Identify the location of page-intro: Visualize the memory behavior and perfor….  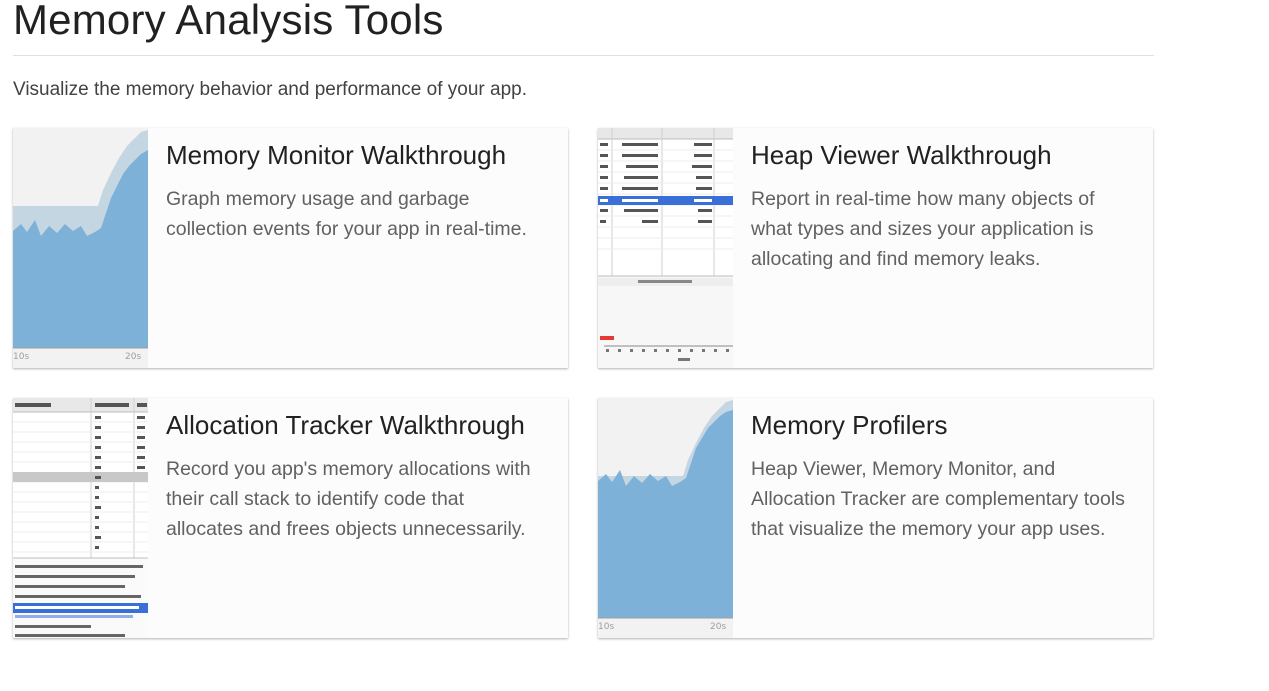
(270, 89).